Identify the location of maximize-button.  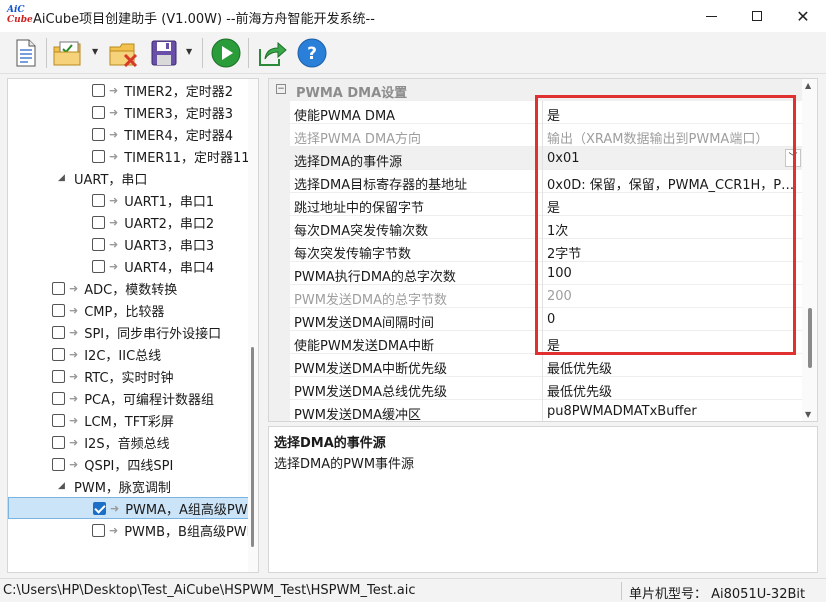
(757, 16).